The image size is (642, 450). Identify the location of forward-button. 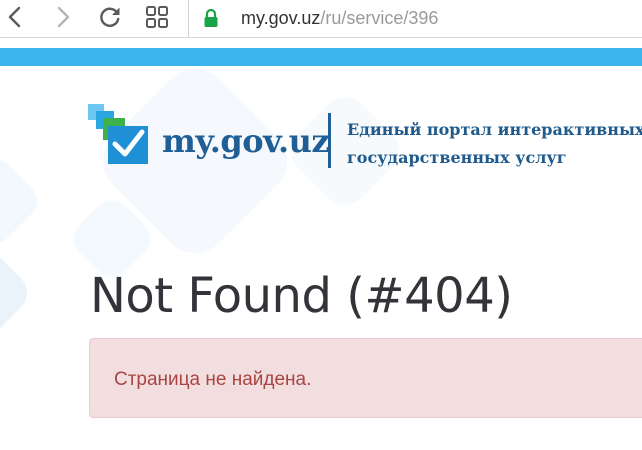
(63, 17).